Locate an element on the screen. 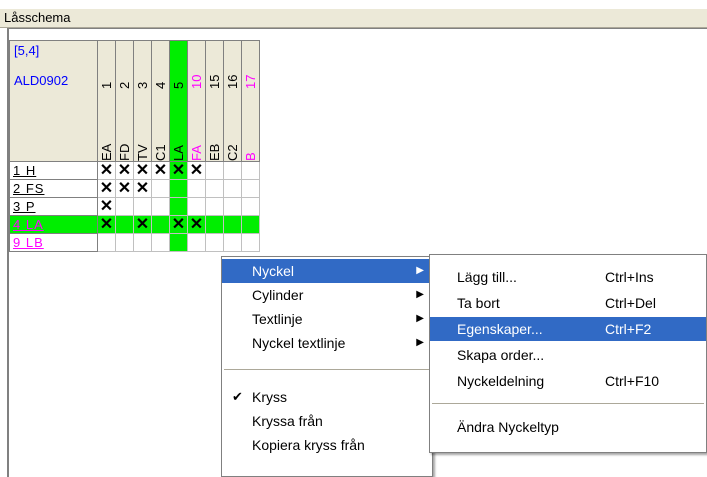 This screenshot has height=477, width=707. column-header-10: 10 FA is located at coordinates (197, 101).